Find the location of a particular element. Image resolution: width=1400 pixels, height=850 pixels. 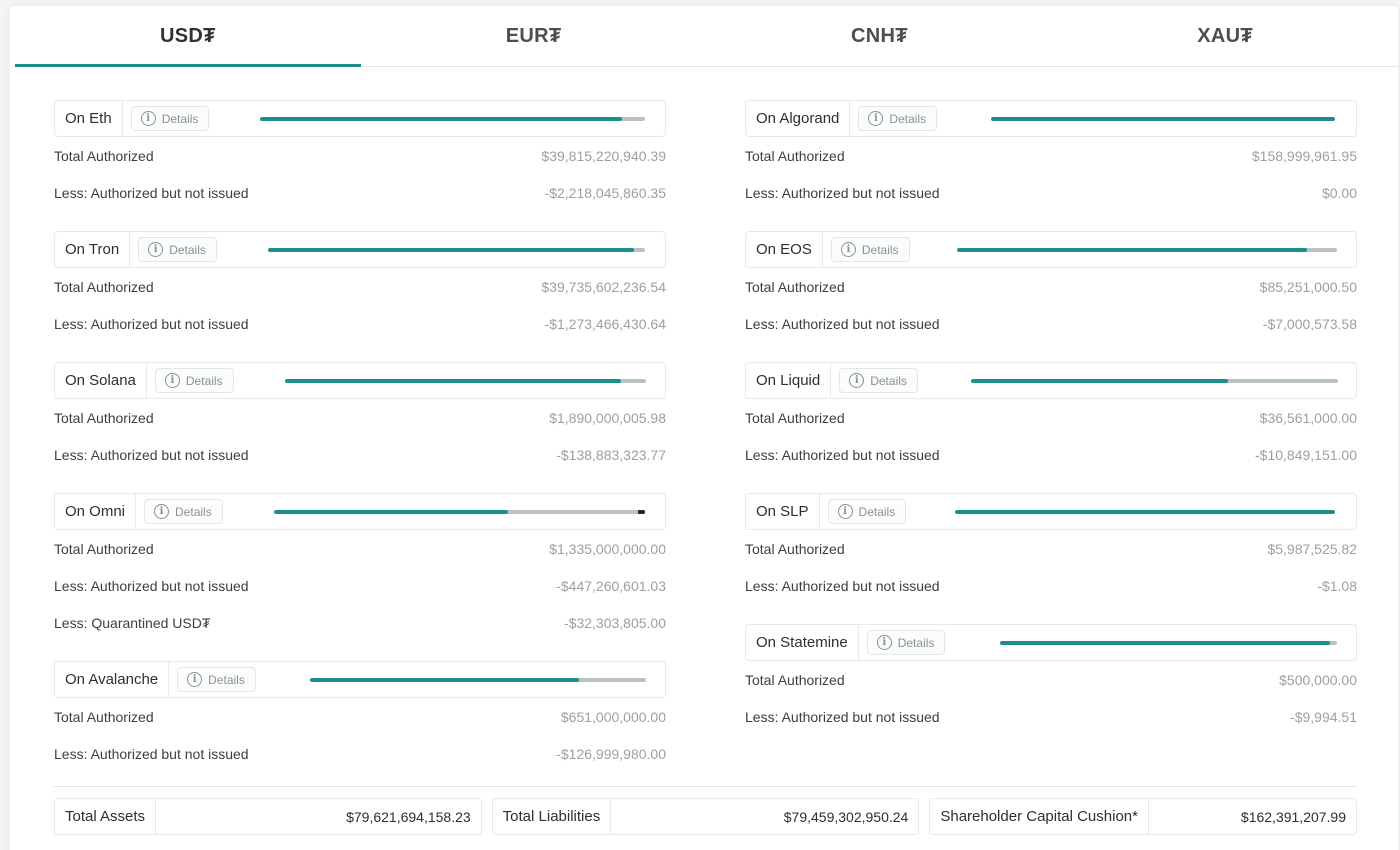

chain-name: On Statemine is located at coordinates (802, 642).